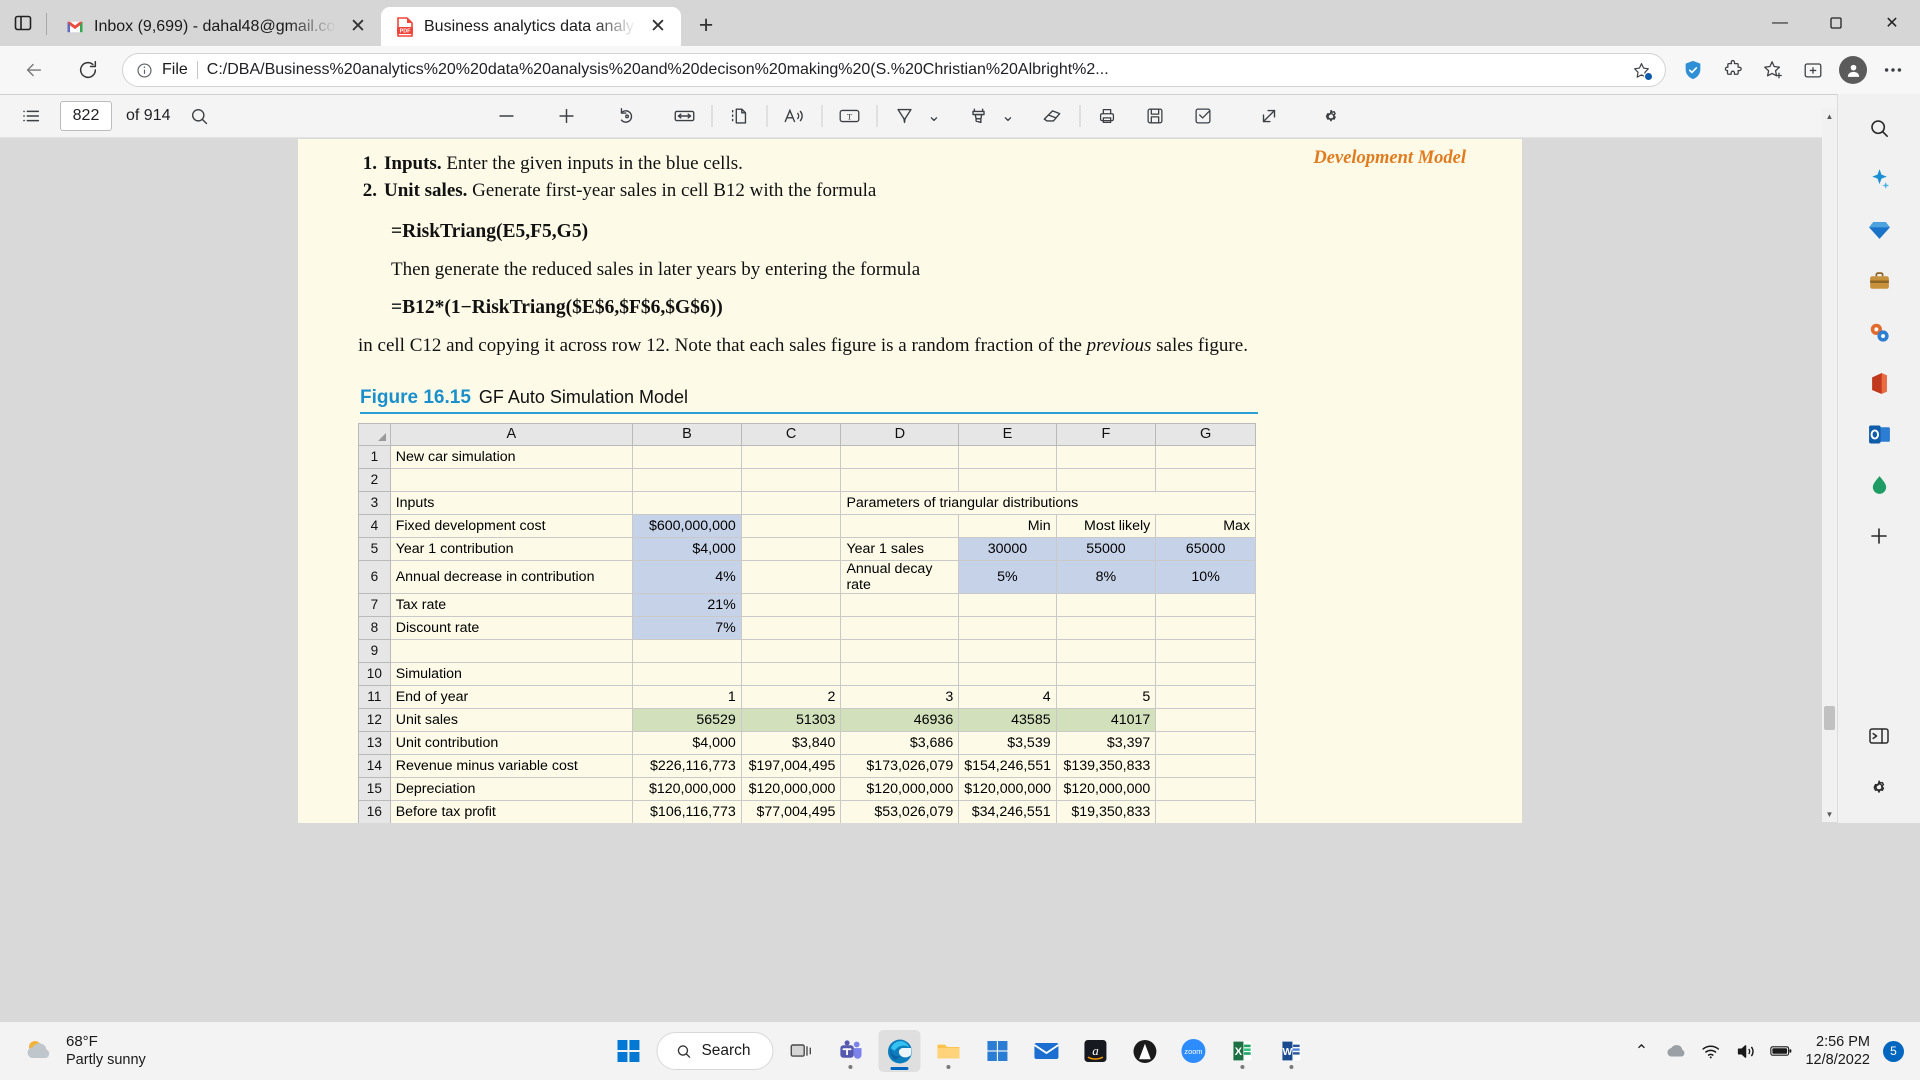 The image size is (1920, 1080). I want to click on column-header-f: F, so click(1106, 434).